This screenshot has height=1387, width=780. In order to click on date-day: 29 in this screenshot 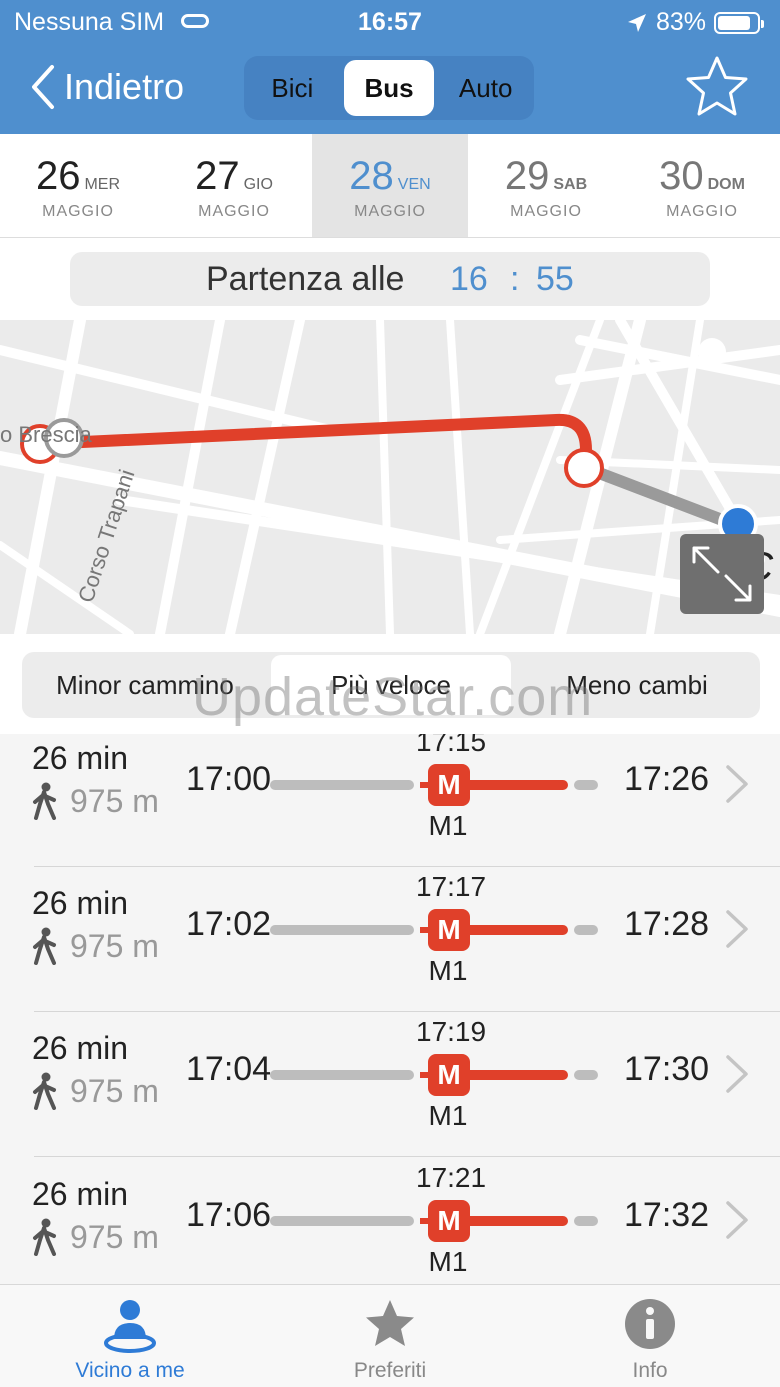, I will do `click(527, 176)`.